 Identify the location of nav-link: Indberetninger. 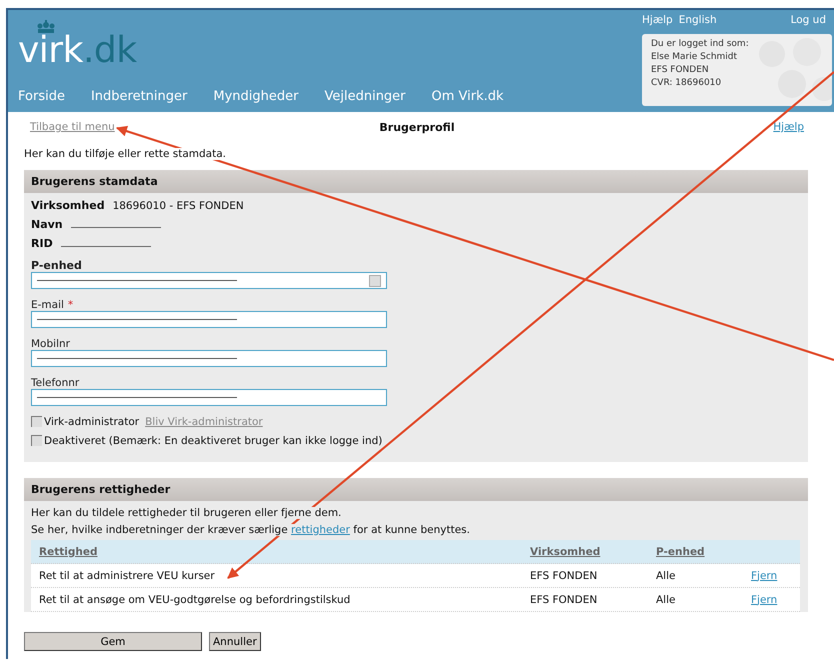
(139, 96).